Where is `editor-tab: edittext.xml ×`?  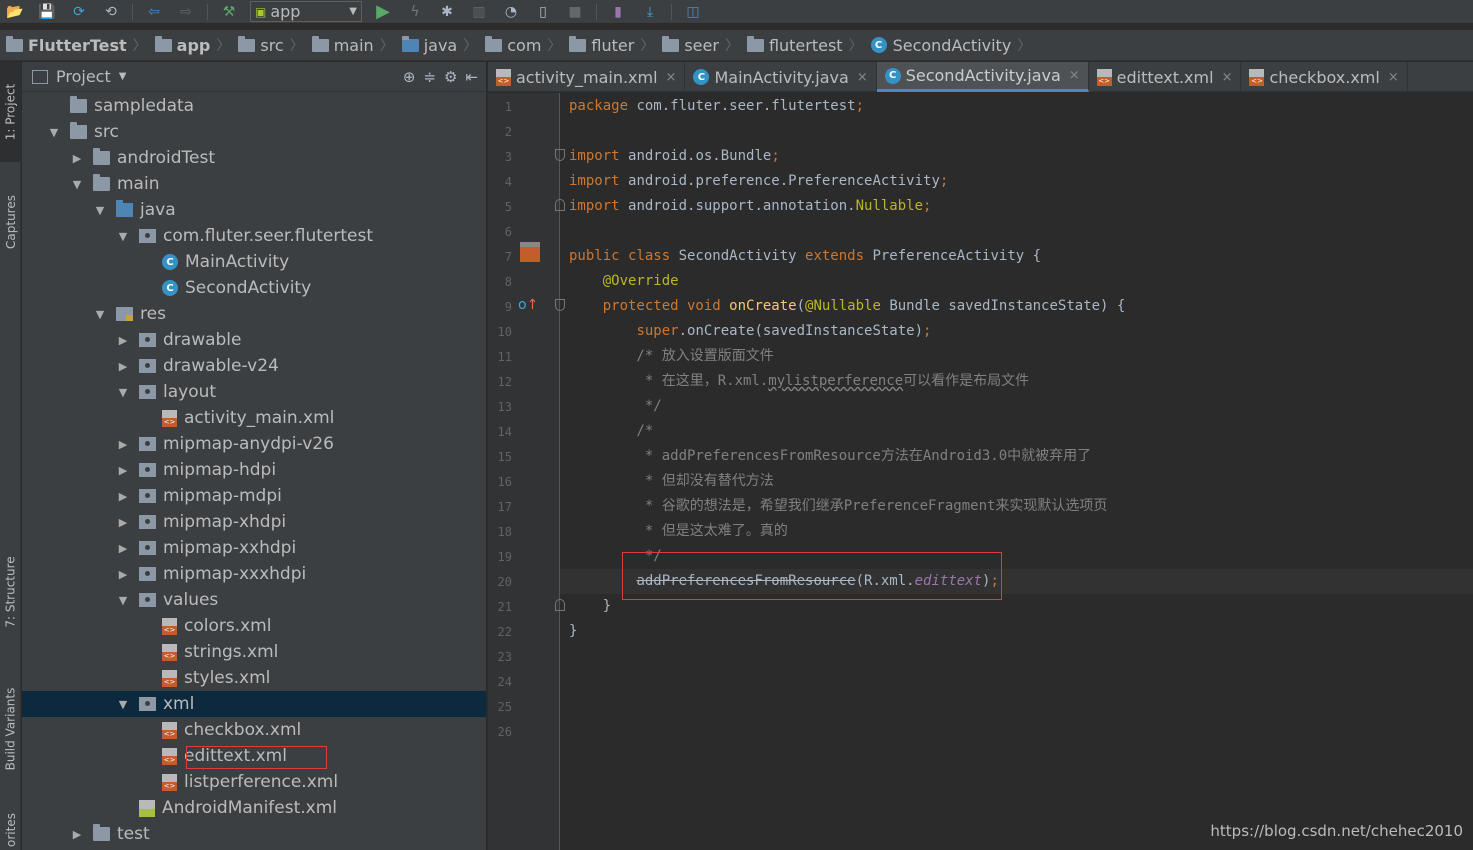
editor-tab: edittext.xml × is located at coordinates (1165, 77).